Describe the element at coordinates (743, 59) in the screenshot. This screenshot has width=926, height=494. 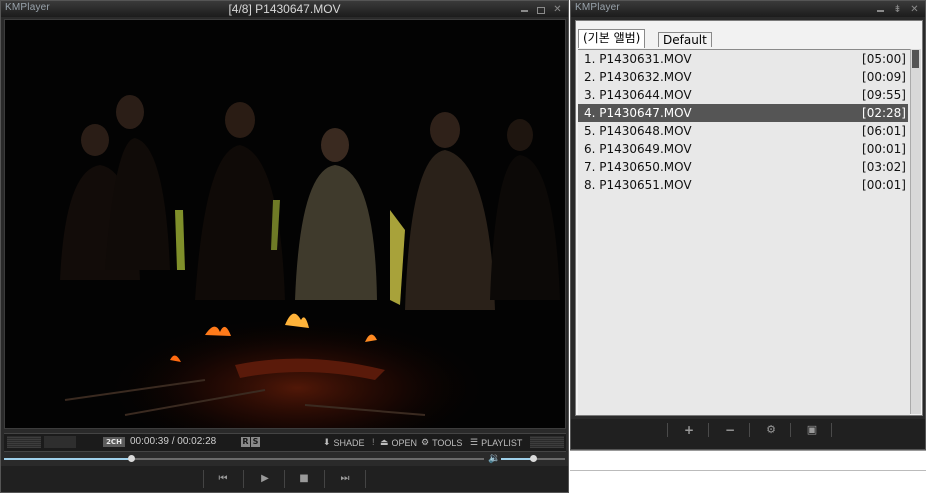
I see `playlist-item: 1. P1430631.MOV [05:00]` at that location.